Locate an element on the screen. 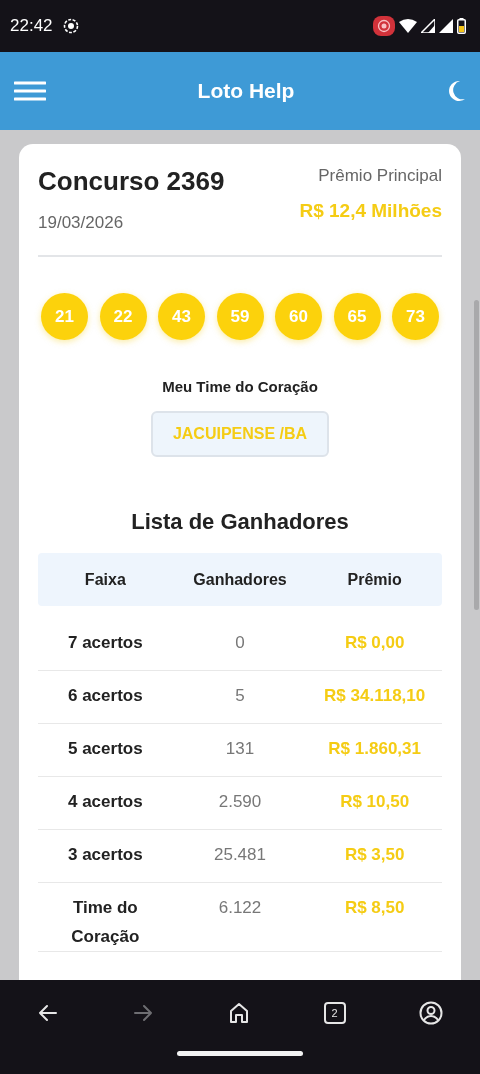 The image size is (480, 1074). prize-value: R$ 12,4 Milhões is located at coordinates (370, 211).